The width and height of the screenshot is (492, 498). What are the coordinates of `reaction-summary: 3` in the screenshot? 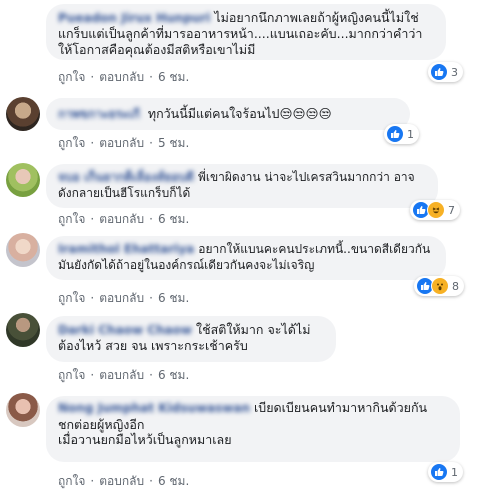 It's located at (445, 72).